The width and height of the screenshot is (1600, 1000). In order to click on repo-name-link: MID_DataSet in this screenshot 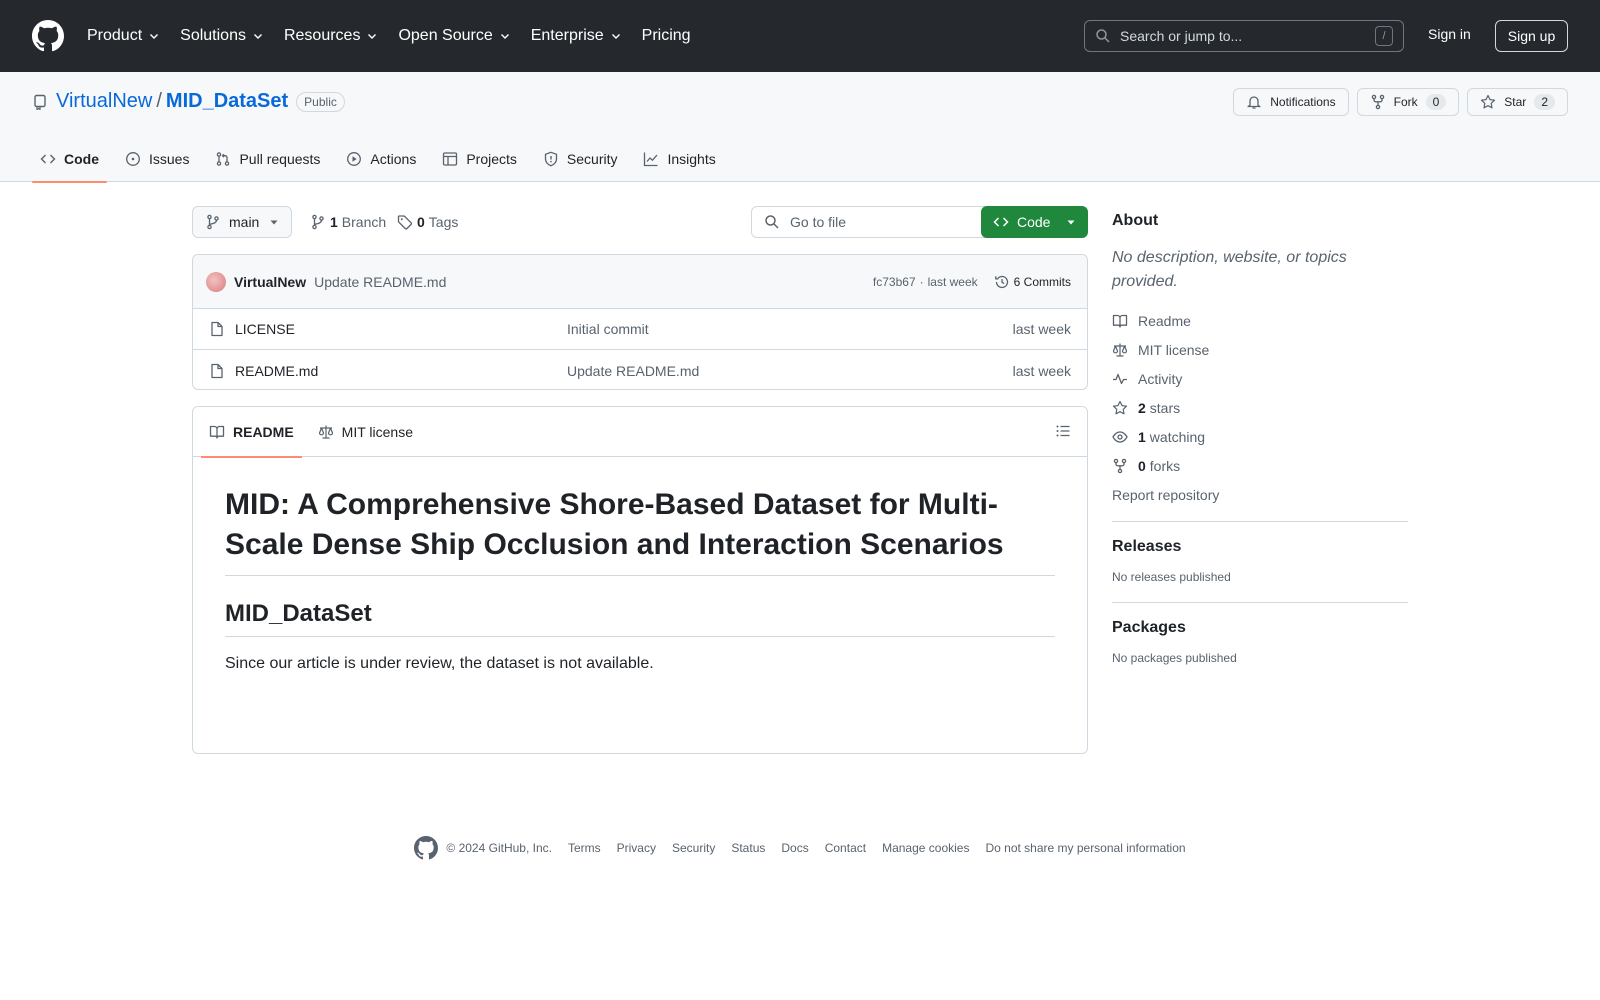, I will do `click(227, 101)`.